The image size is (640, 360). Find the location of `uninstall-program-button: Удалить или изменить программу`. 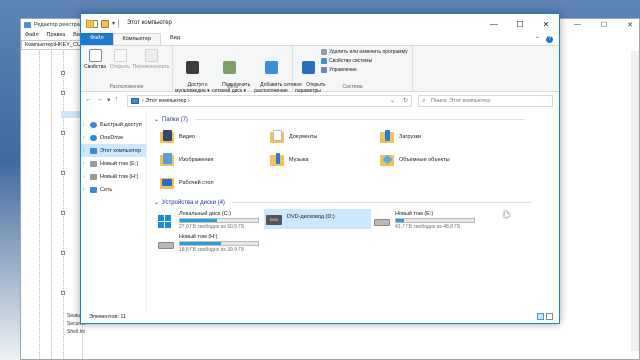

uninstall-program-button: Удалить или изменить программу is located at coordinates (364, 52).